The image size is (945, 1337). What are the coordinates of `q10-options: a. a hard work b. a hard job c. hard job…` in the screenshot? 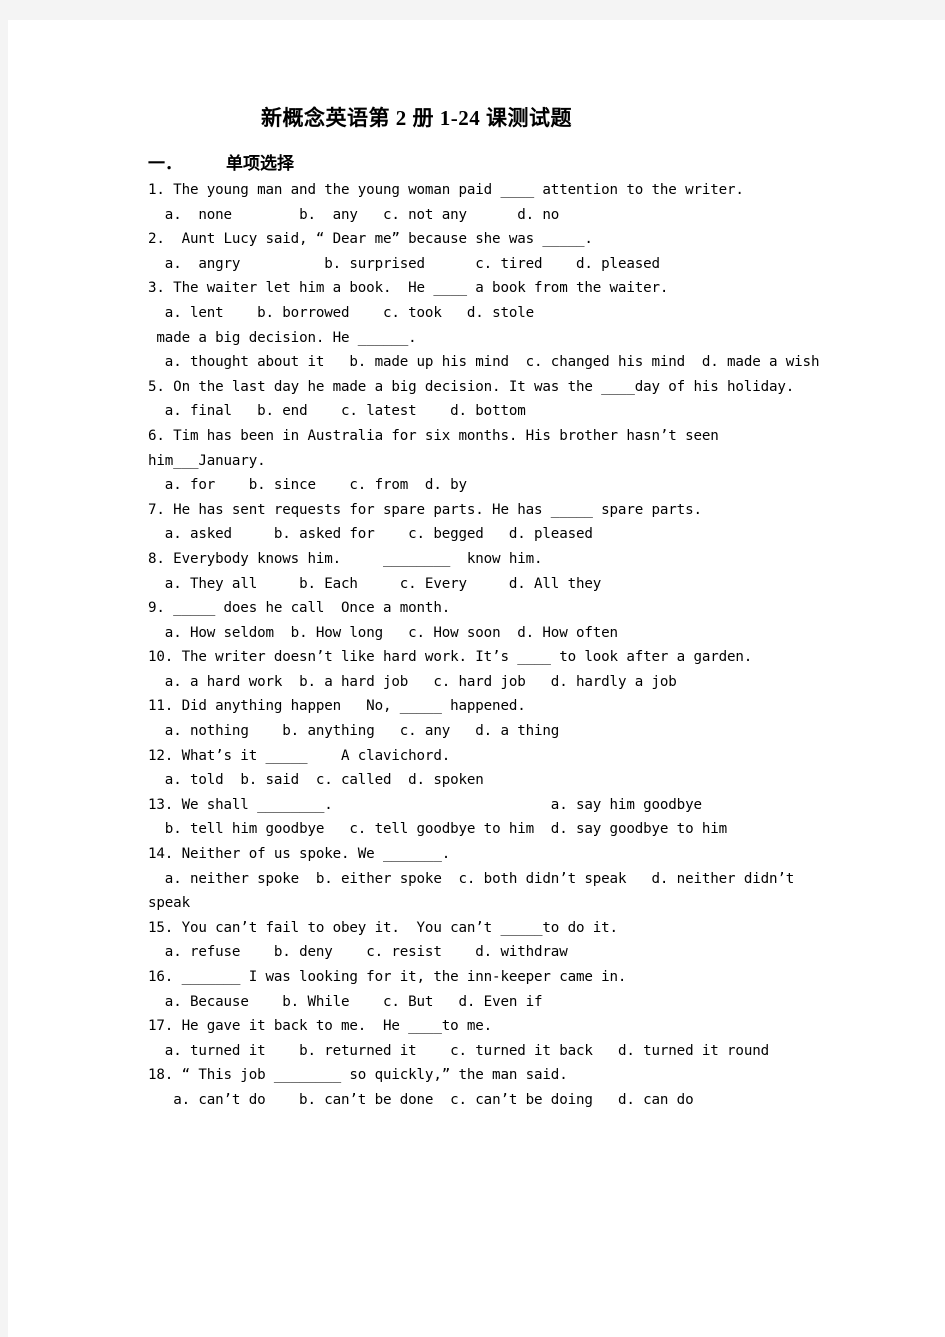 It's located at (412, 681).